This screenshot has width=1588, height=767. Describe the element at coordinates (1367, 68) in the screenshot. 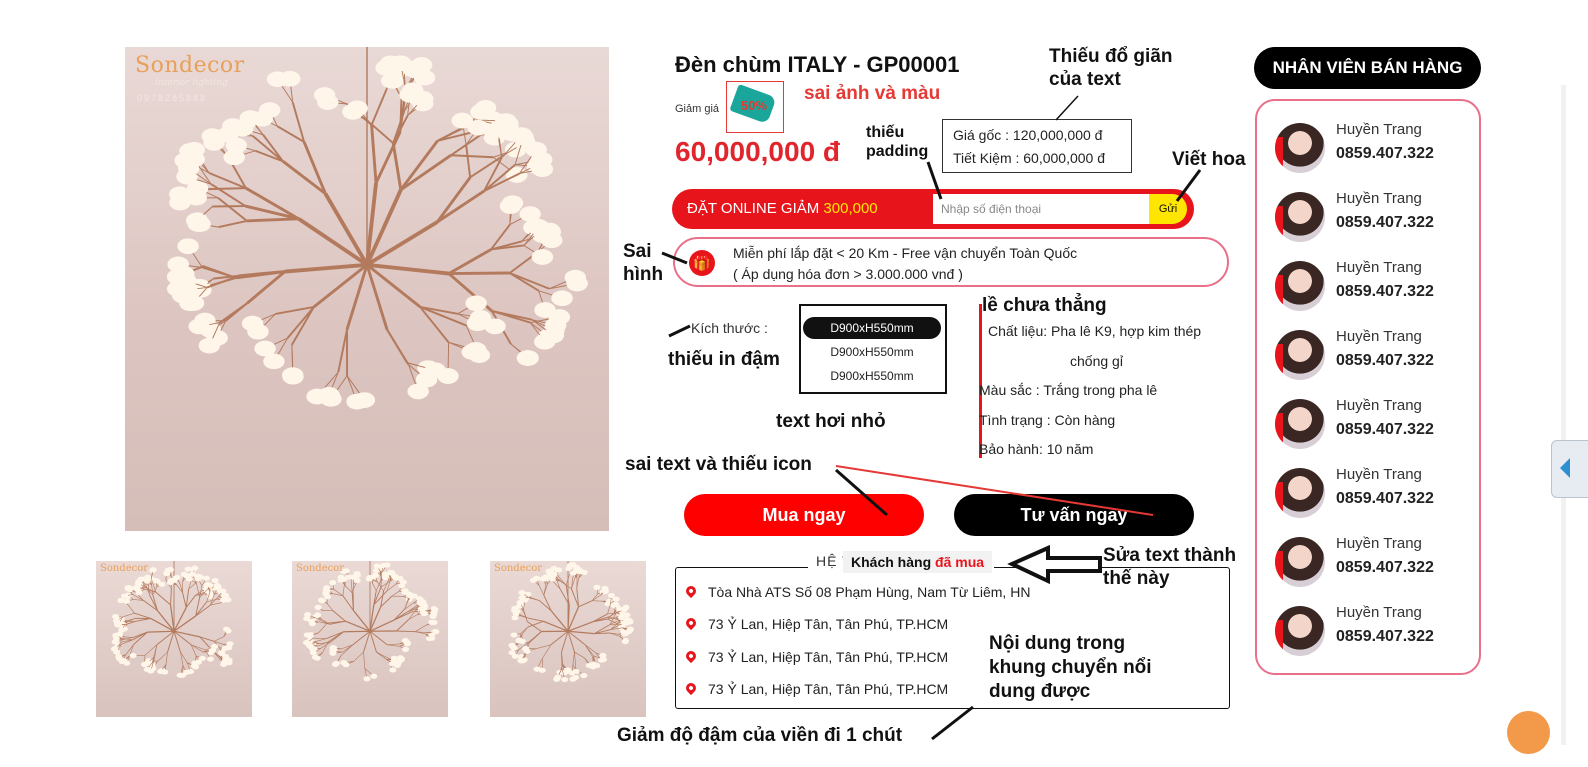

I see `staff-title: NHÂN VIÊN BÁN HÀNG` at that location.